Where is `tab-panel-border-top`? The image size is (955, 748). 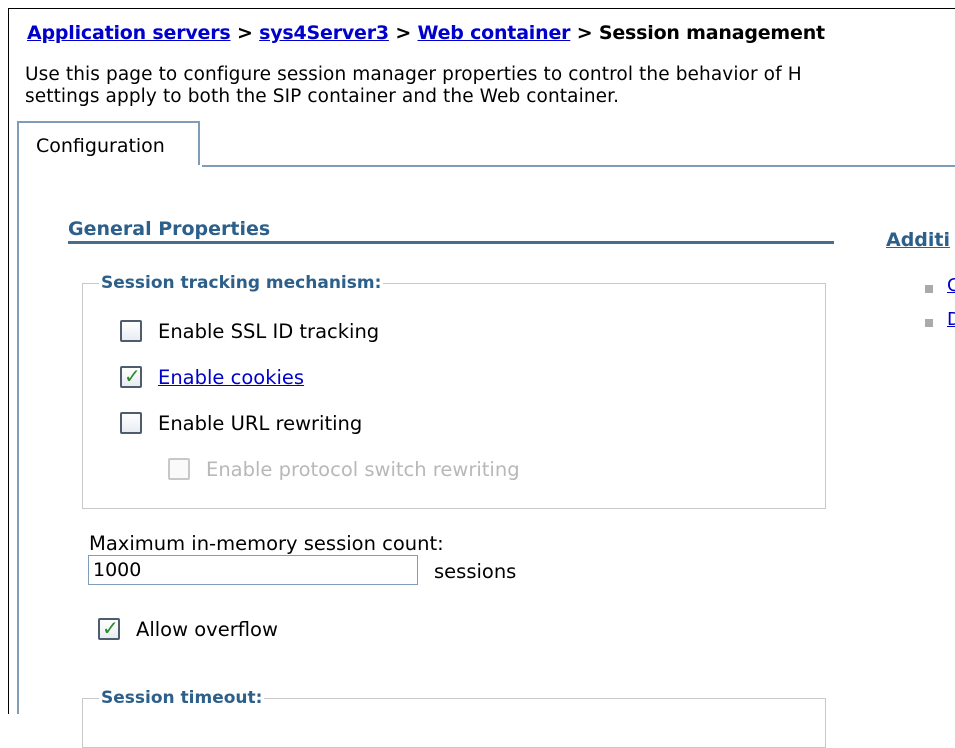
tab-panel-border-top is located at coordinates (578, 166).